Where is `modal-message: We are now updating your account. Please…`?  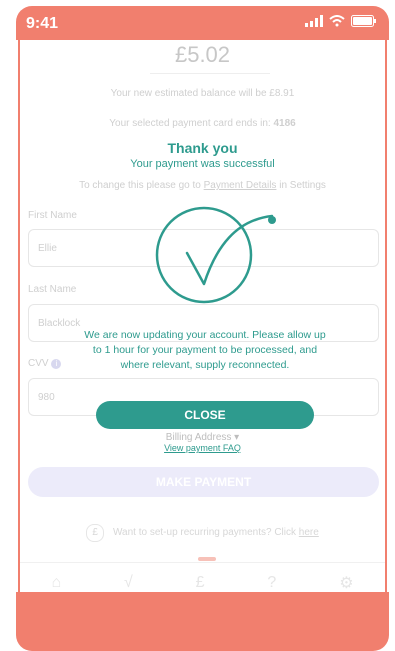
modal-message: We are now updating your account. Please… is located at coordinates (205, 350).